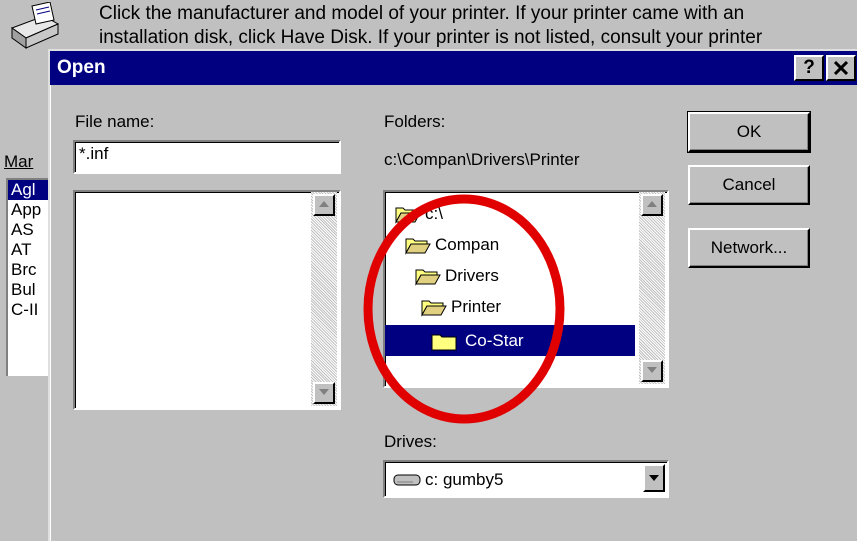  What do you see at coordinates (494, 340) in the screenshot?
I see `folder-label: Co-Star` at bounding box center [494, 340].